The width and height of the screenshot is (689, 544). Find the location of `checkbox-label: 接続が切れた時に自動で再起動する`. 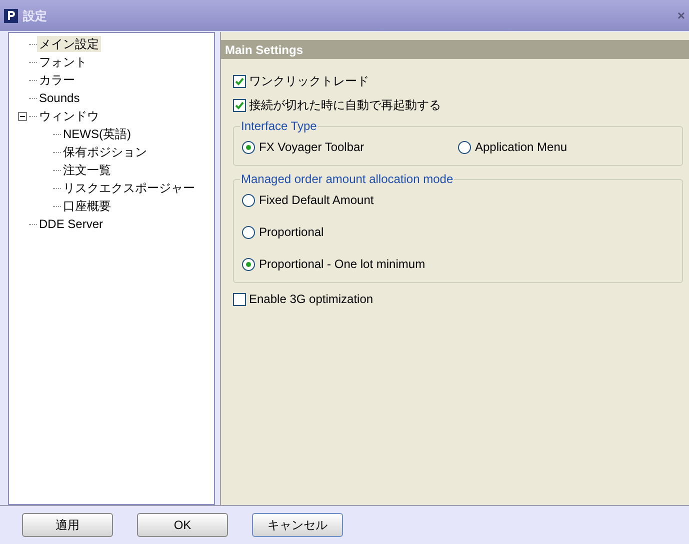

checkbox-label: 接続が切れた時に自動で再起動する is located at coordinates (345, 105).